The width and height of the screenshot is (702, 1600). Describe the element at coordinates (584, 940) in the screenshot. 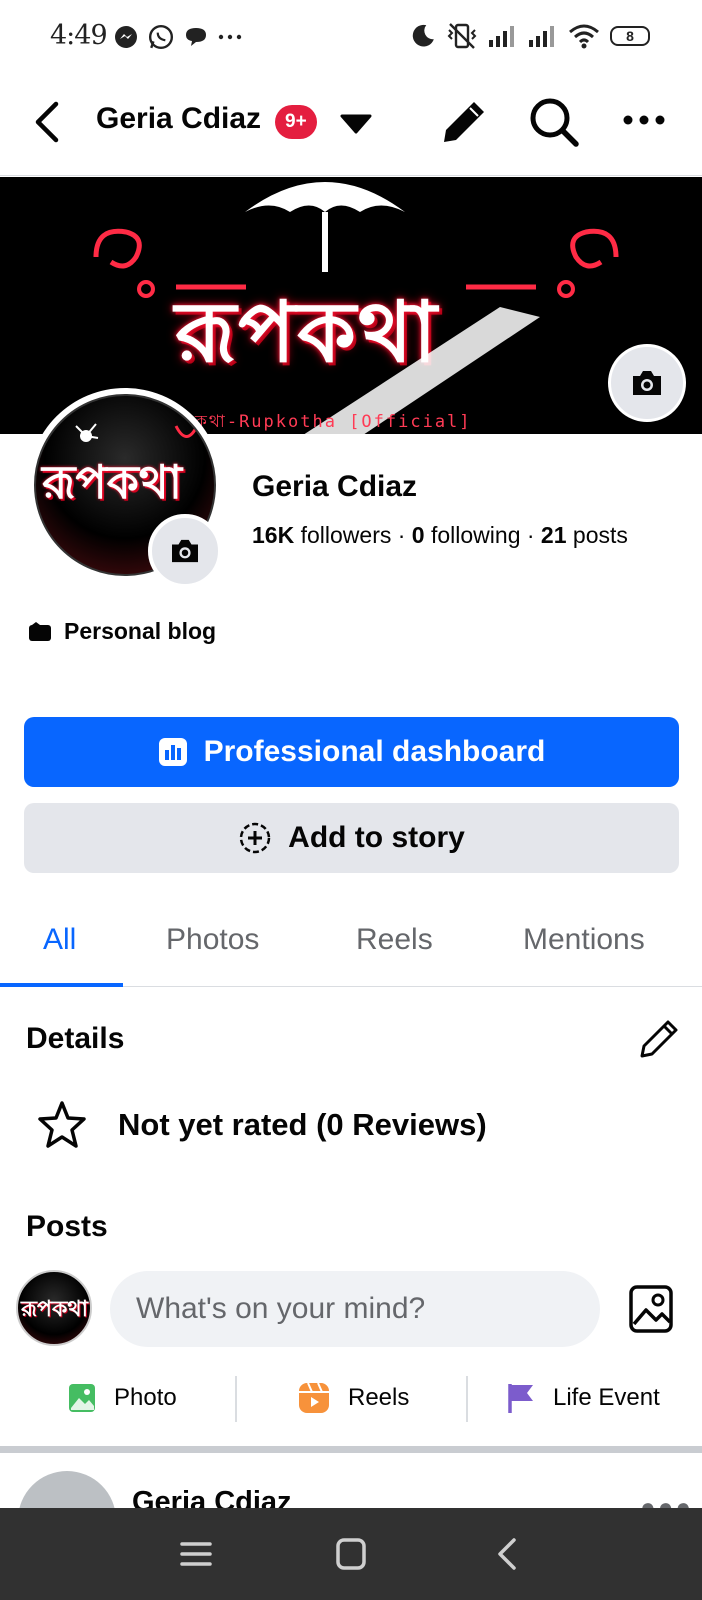

I see `tab-mentions: Mentions` at that location.